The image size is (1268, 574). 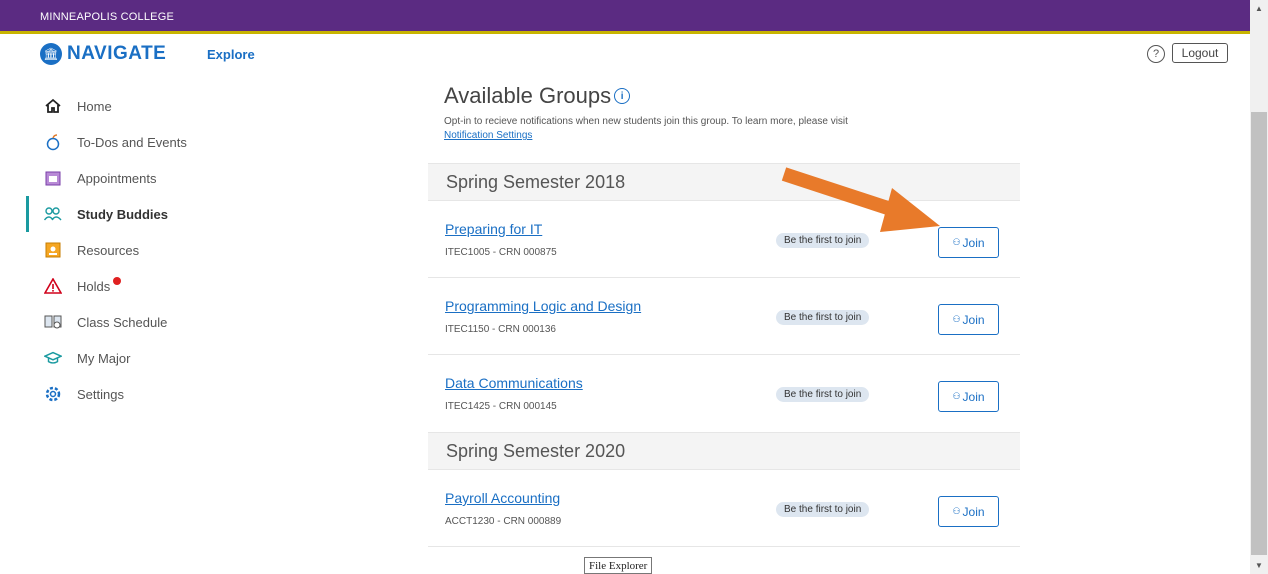 I want to click on scroll-thumb, so click(x=1259, y=333).